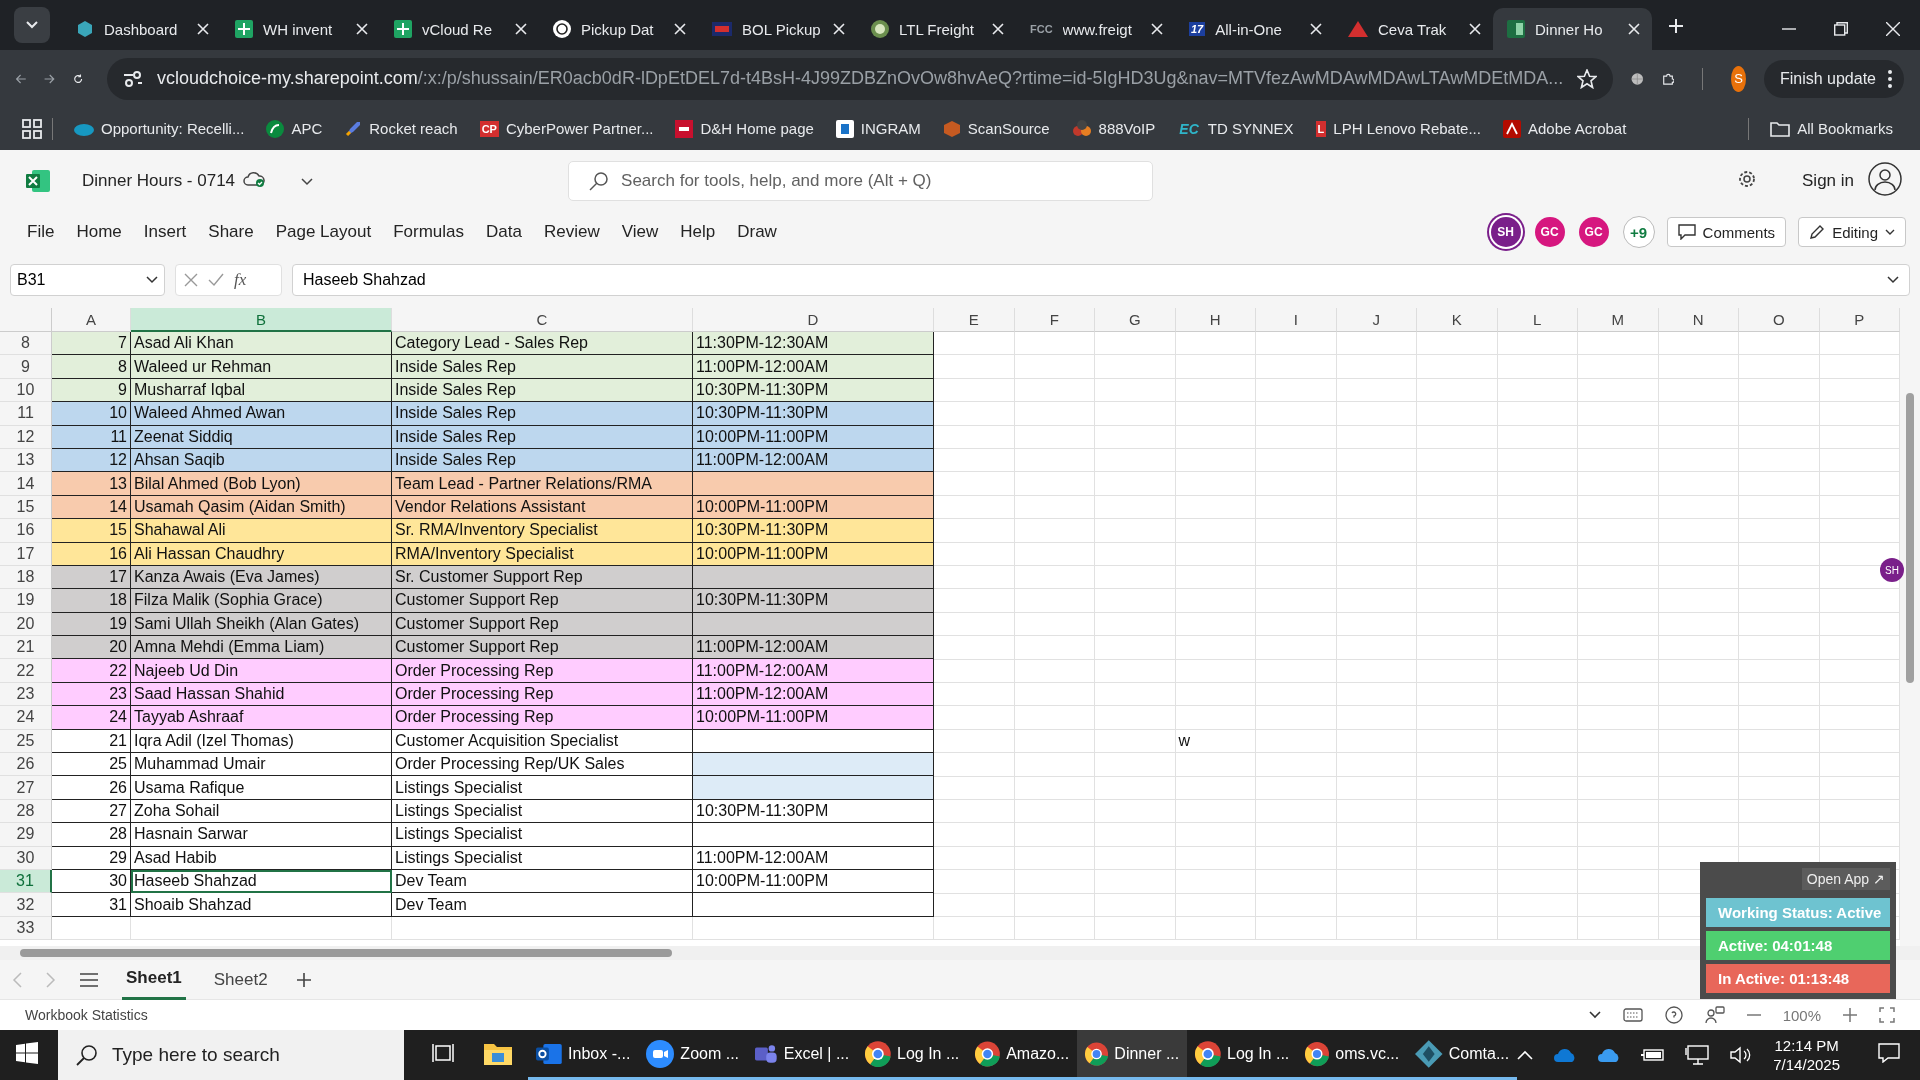  I want to click on tab-search-button, so click(32, 25).